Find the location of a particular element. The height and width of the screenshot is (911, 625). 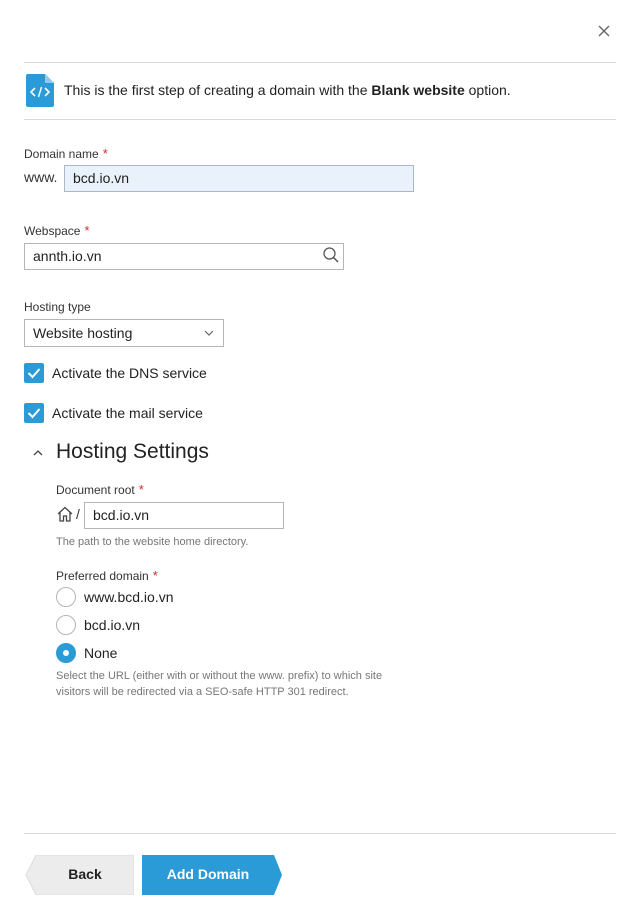

radio-bare-domain is located at coordinates (66, 625).